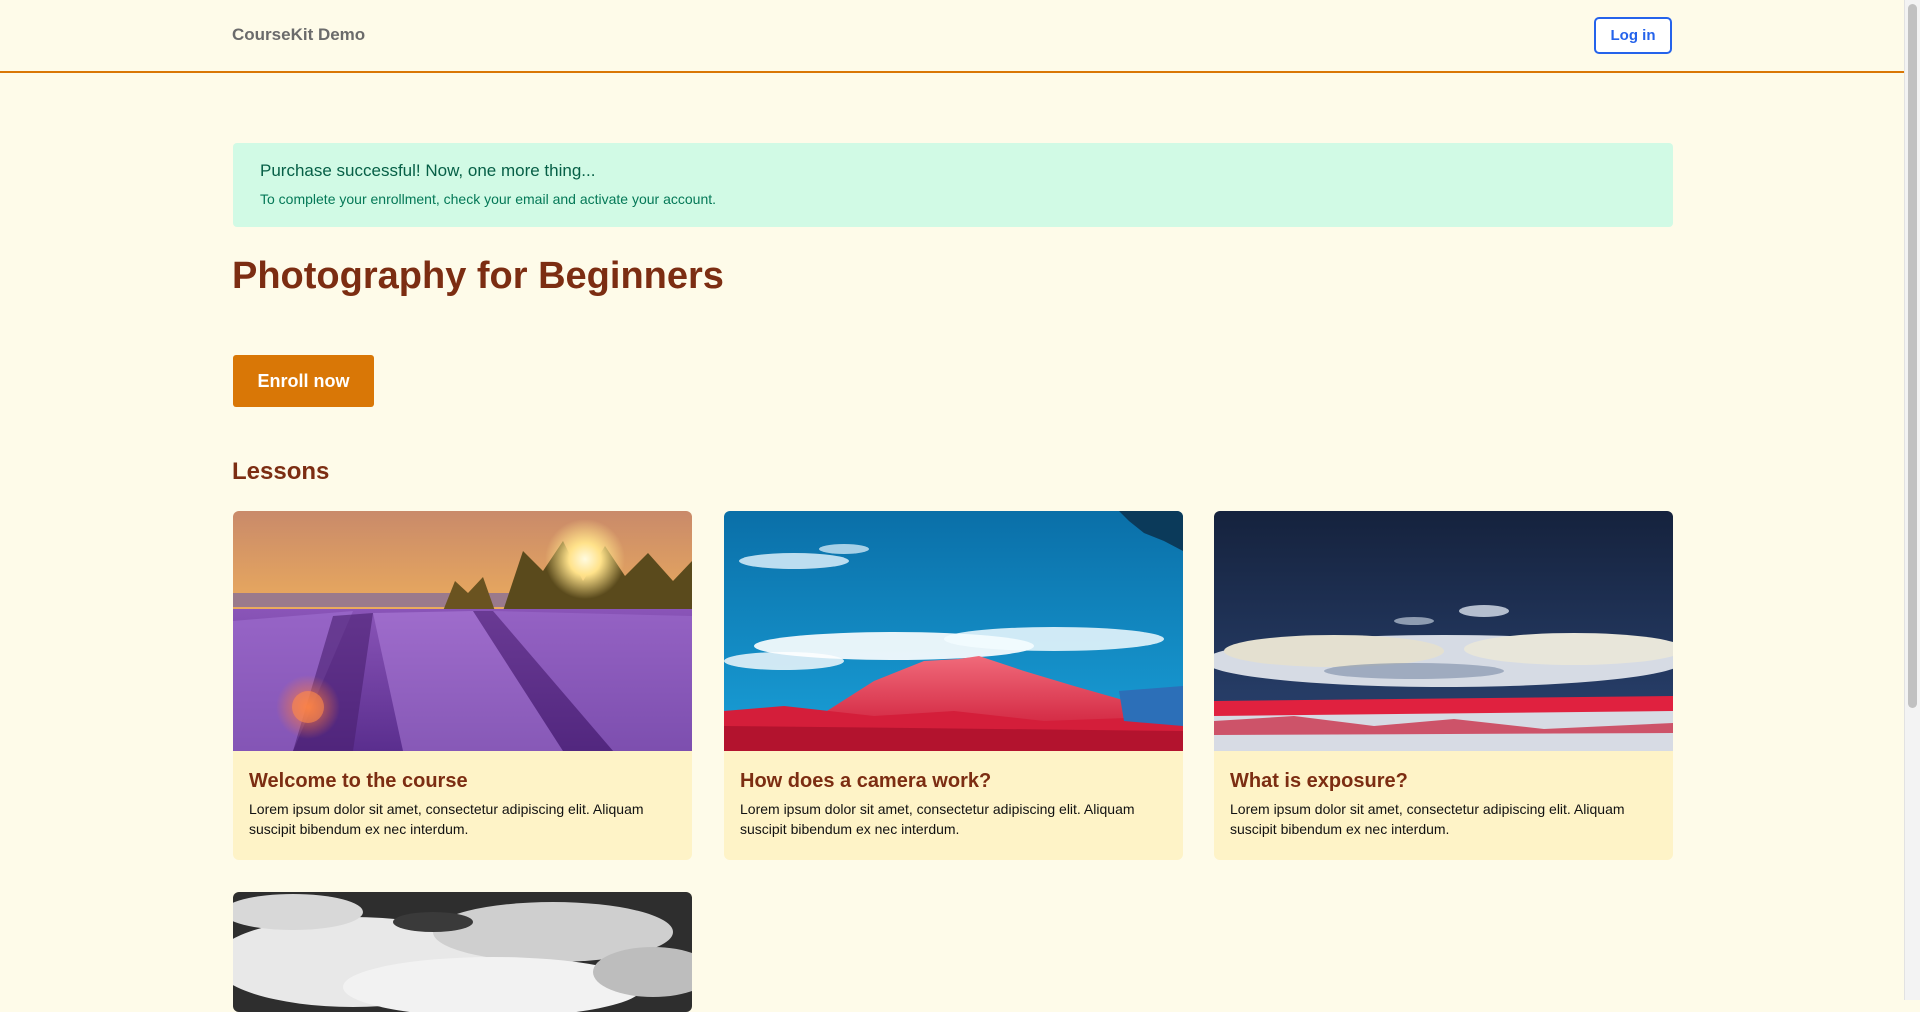  I want to click on lesson-thumbnail-lavender, so click(462, 631).